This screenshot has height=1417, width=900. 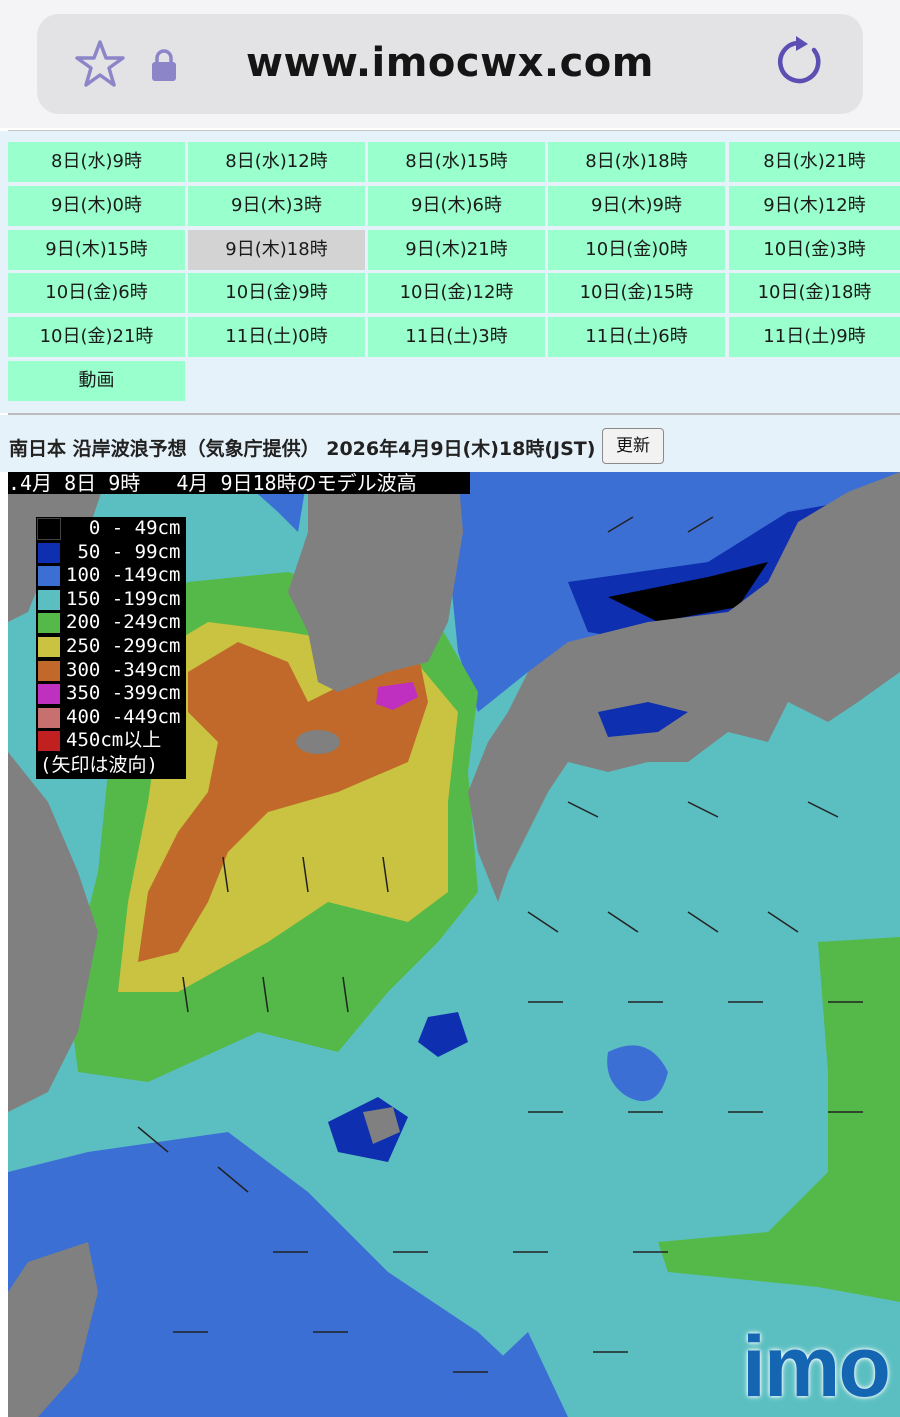 What do you see at coordinates (96, 381) in the screenshot?
I see `animation-button: 動画` at bounding box center [96, 381].